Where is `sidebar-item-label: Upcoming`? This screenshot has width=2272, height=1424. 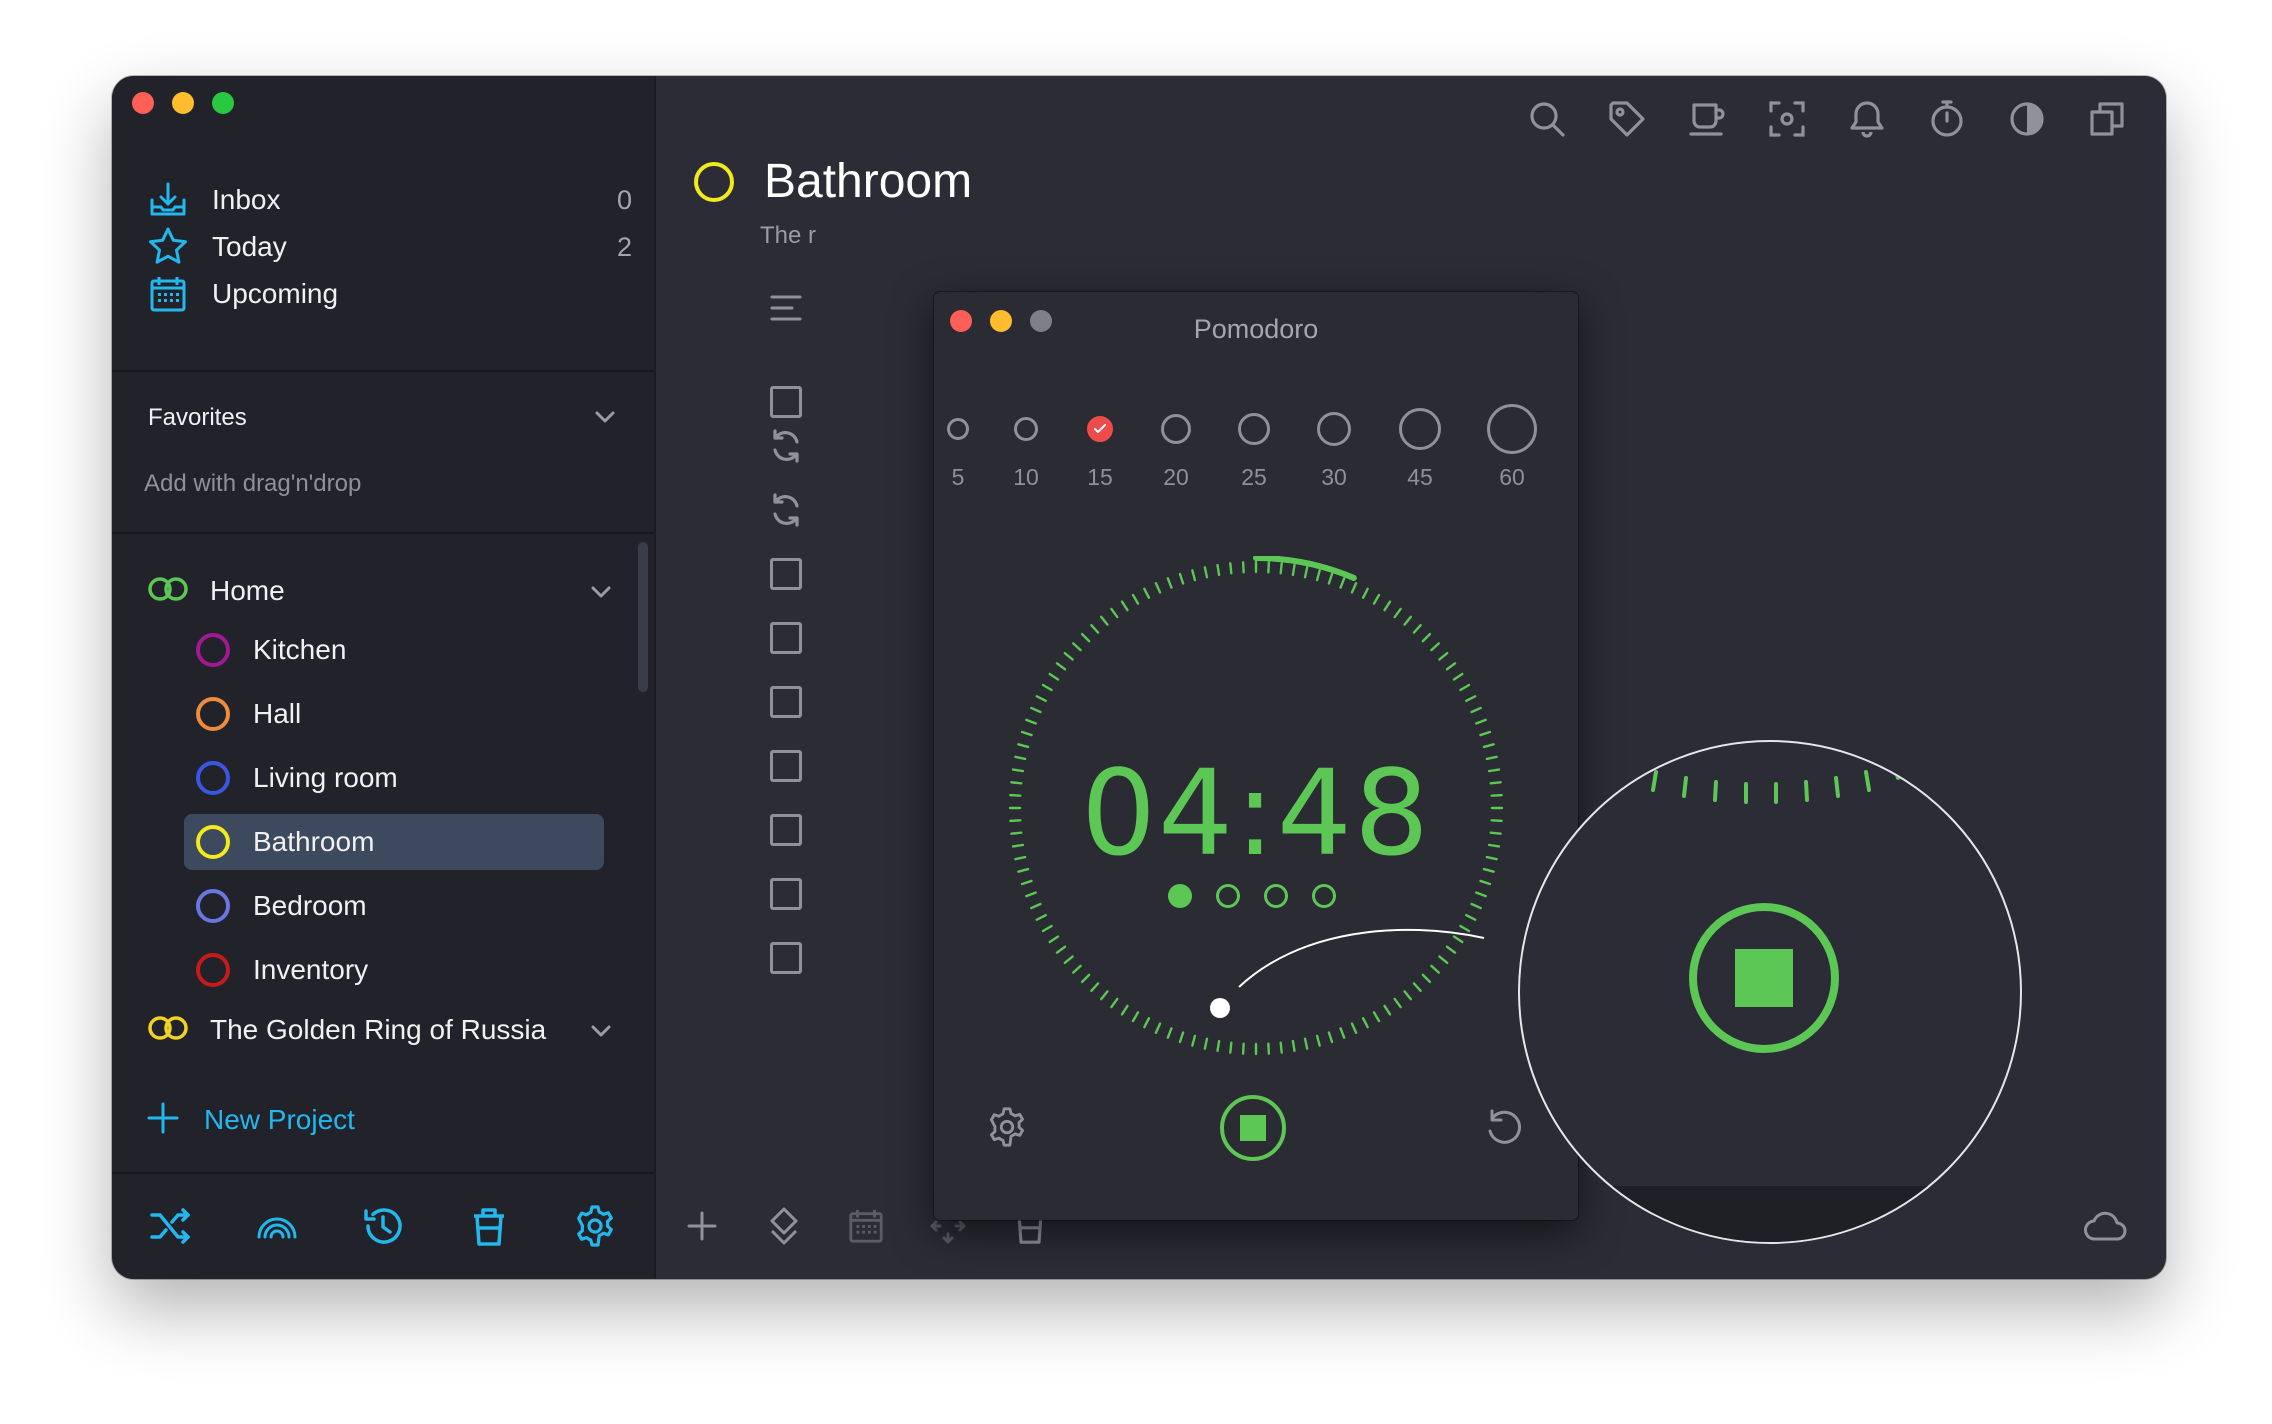
sidebar-item-label: Upcoming is located at coordinates (275, 293).